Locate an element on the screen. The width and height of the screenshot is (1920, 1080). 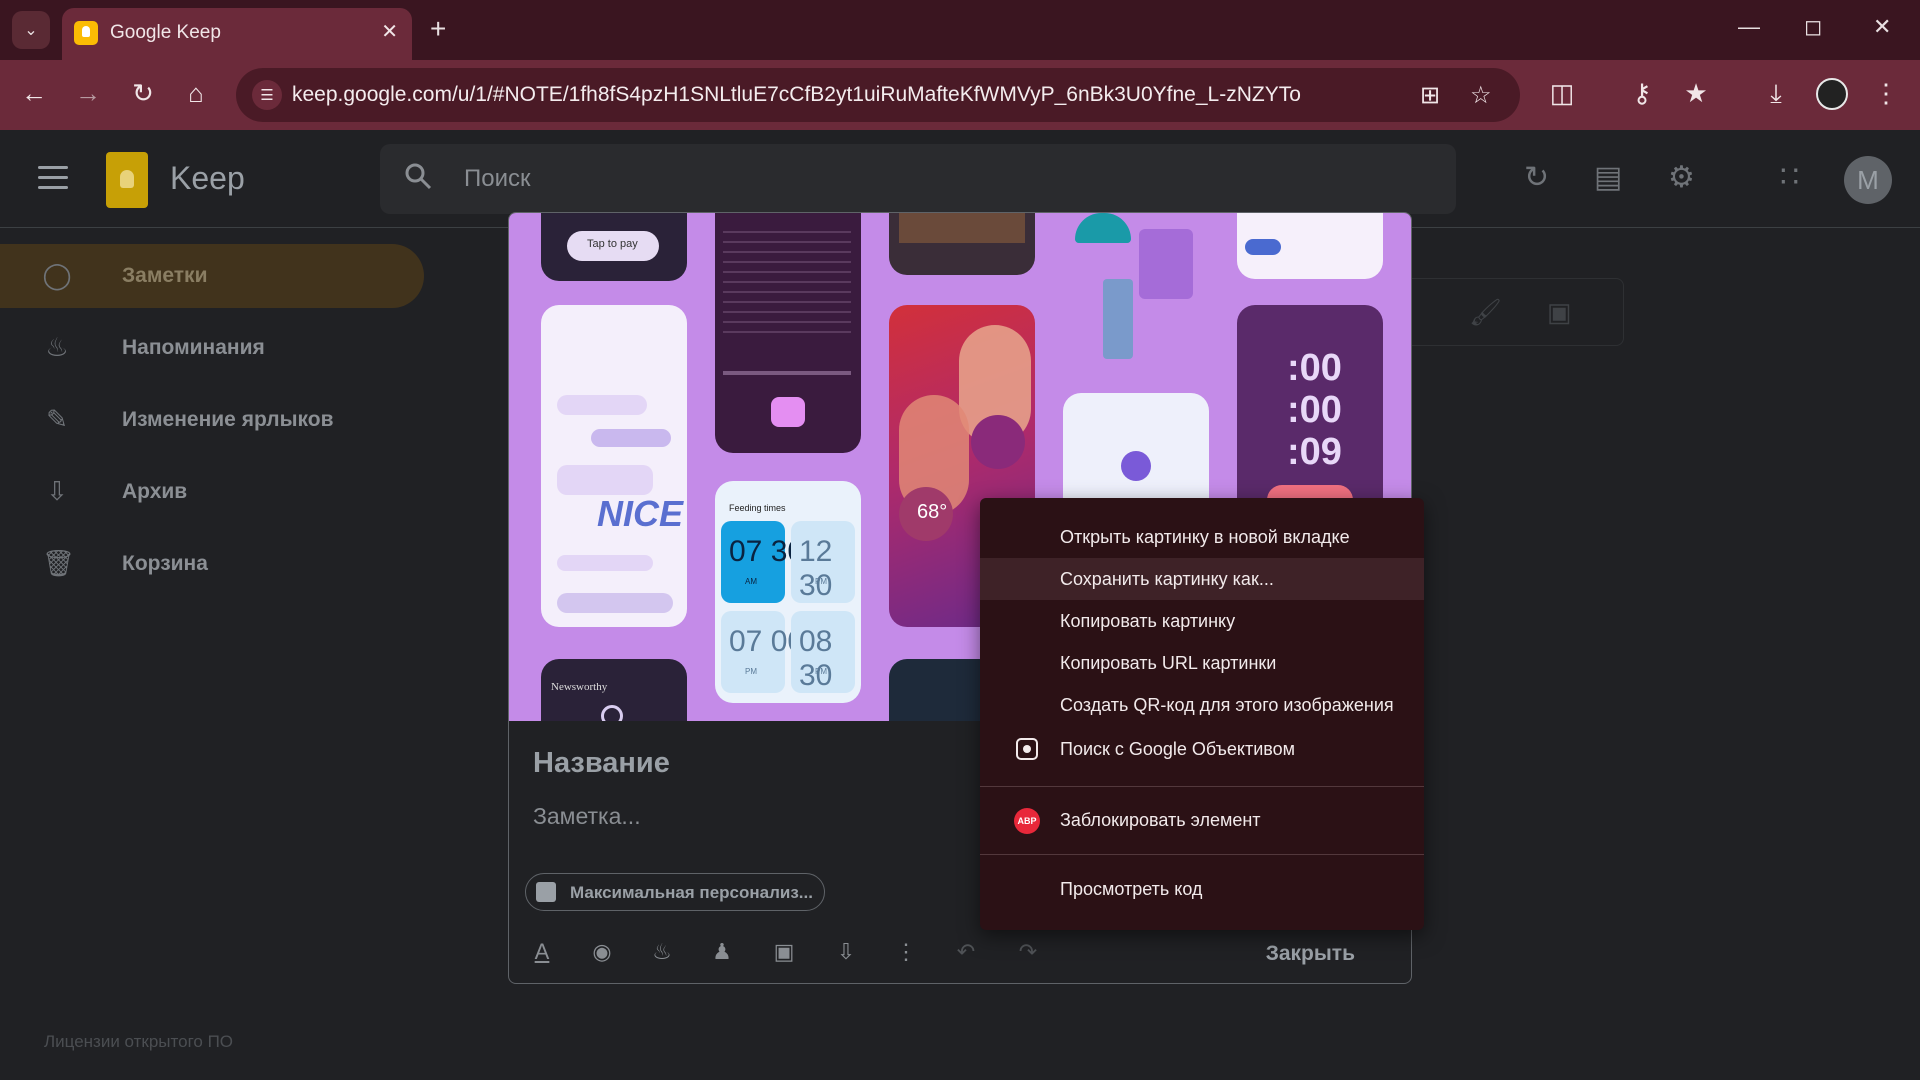
note-action-bar: A ◉ ♨ ♟ ▣ ⇩ ⋮ ↶ ↷ Закрыть is located at coordinates (960, 954).